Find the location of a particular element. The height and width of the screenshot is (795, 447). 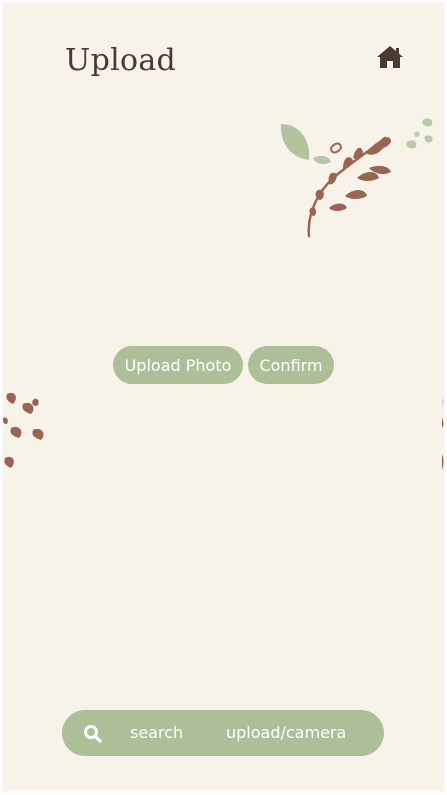

left-leaves-decoration is located at coordinates (23, 430).